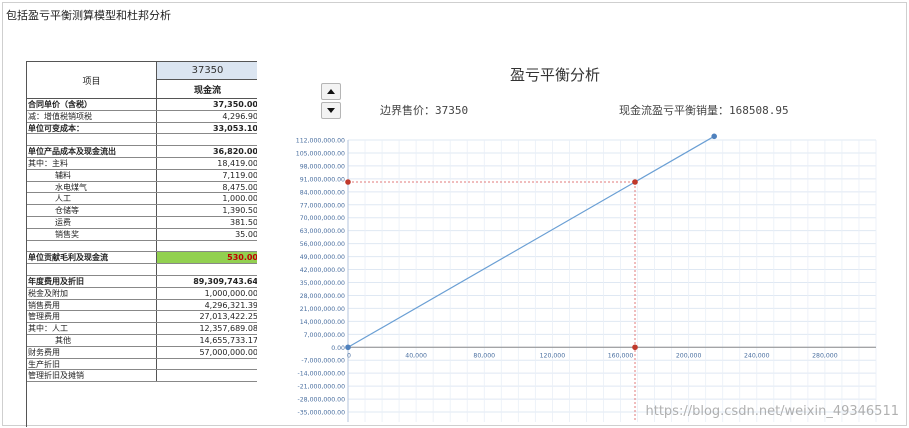  I want to click on table-row: 其中：主料 18,419.00, so click(142, 163).